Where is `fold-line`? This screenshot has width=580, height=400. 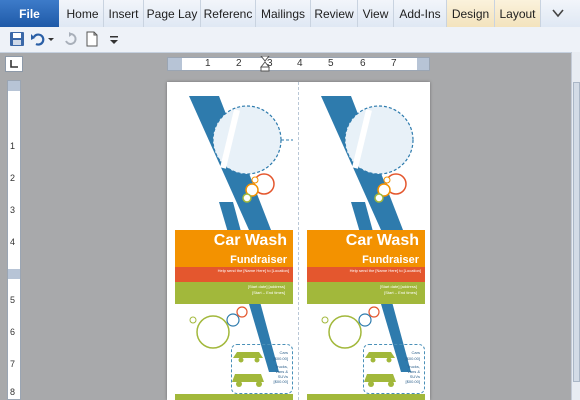 fold-line is located at coordinates (298, 241).